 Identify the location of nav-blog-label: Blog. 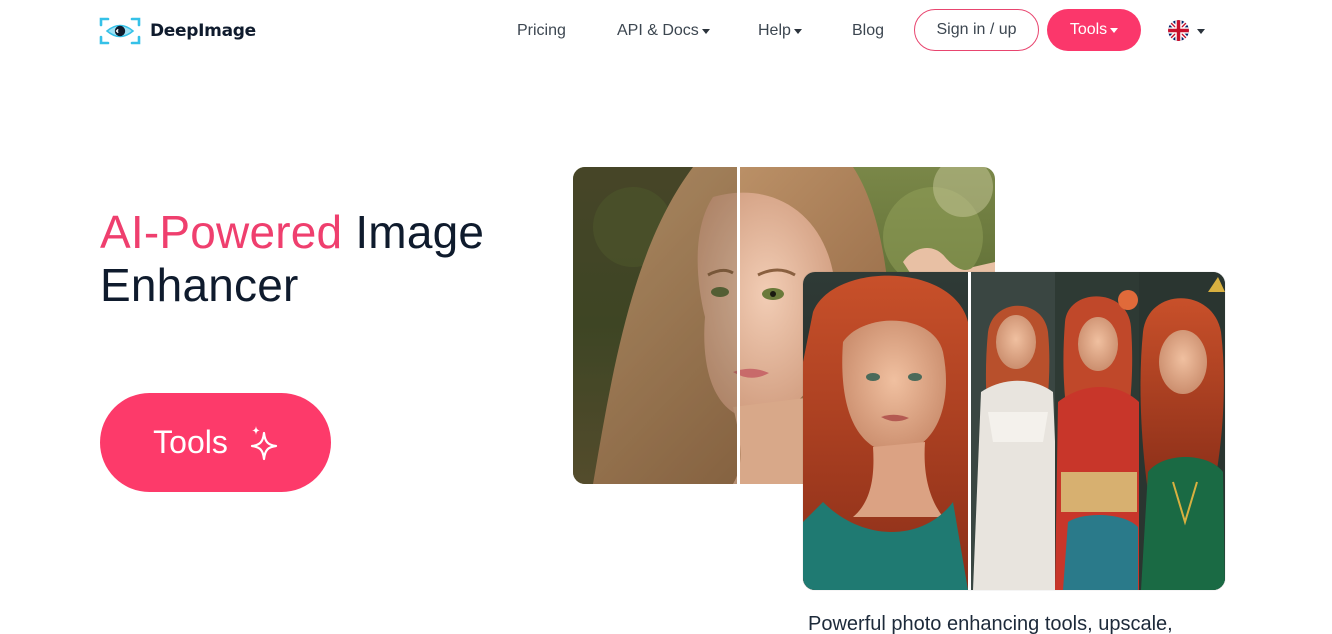
(868, 30).